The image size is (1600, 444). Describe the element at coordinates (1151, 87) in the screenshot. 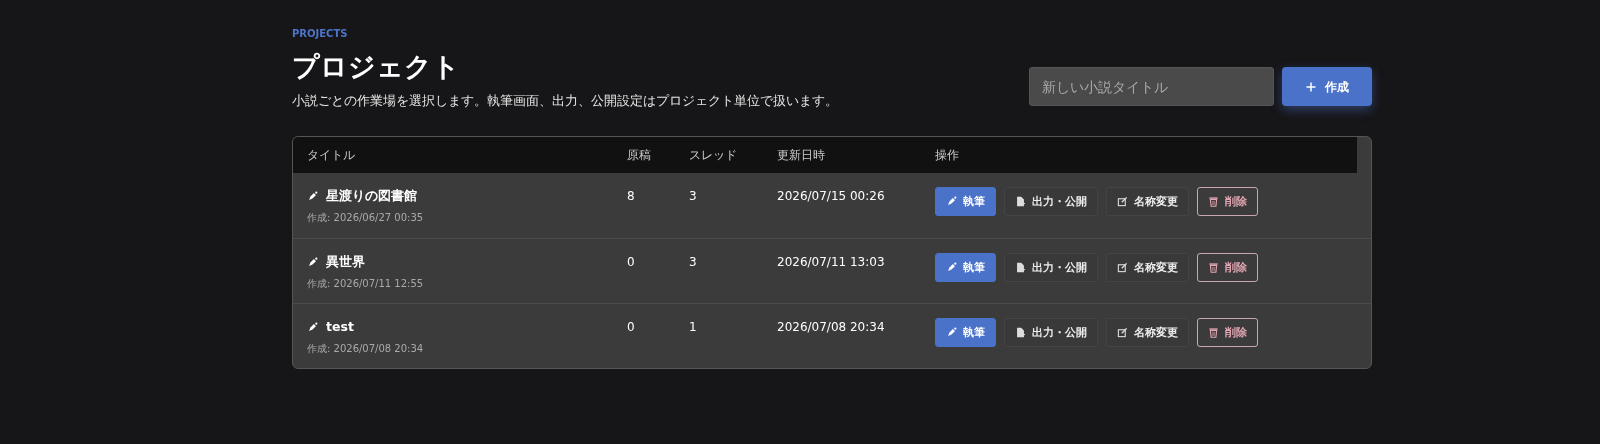

I see `title-input-field: 新しい小説タイトル` at that location.